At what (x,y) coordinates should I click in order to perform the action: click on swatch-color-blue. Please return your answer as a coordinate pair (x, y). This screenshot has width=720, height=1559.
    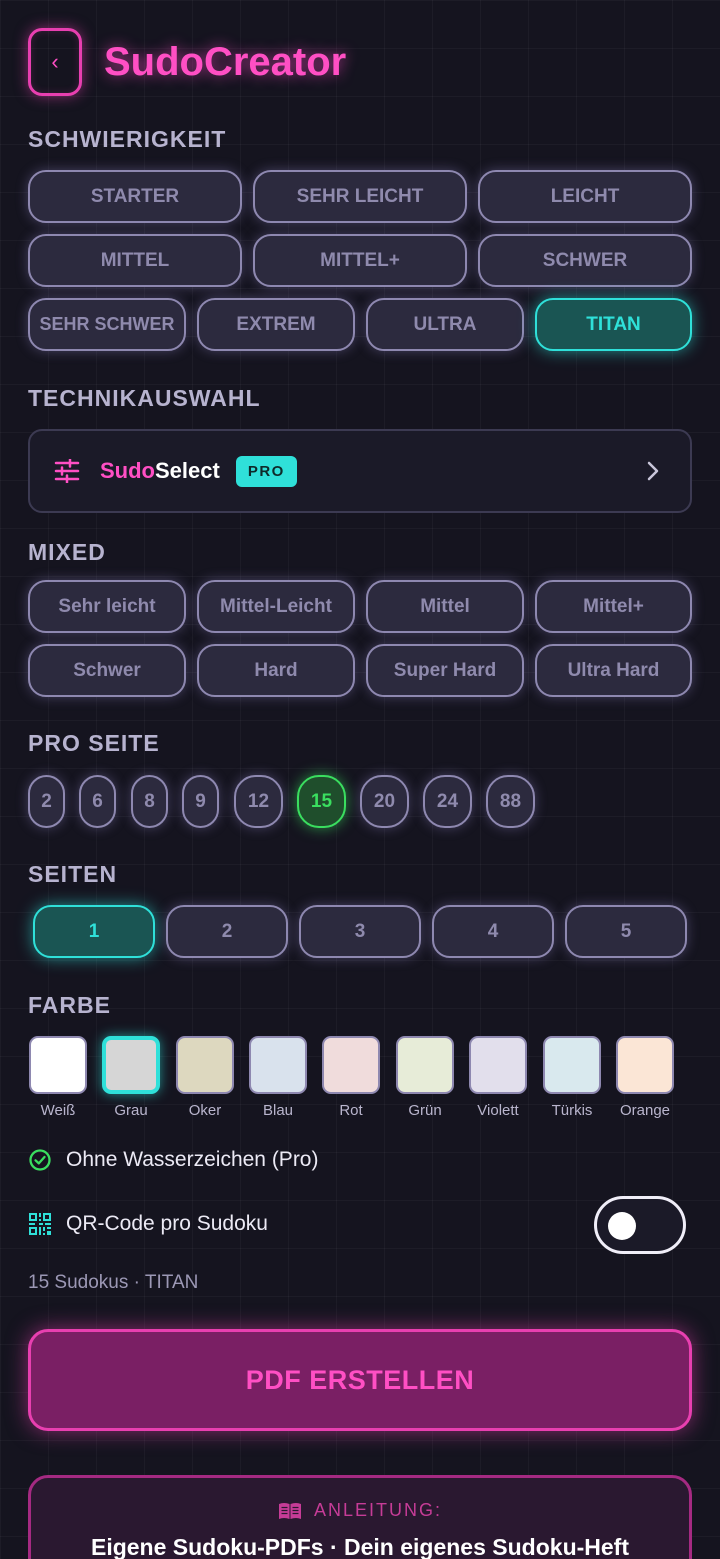
    Looking at the image, I should click on (278, 1065).